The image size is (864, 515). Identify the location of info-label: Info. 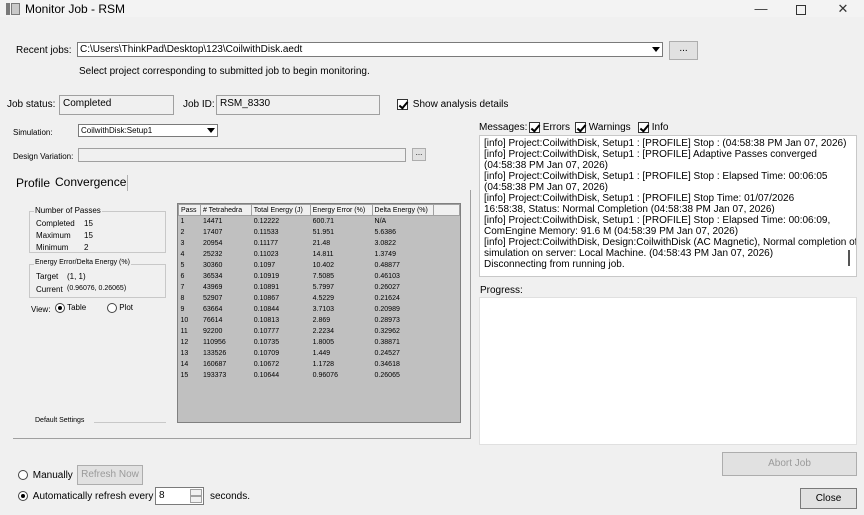
(660, 128).